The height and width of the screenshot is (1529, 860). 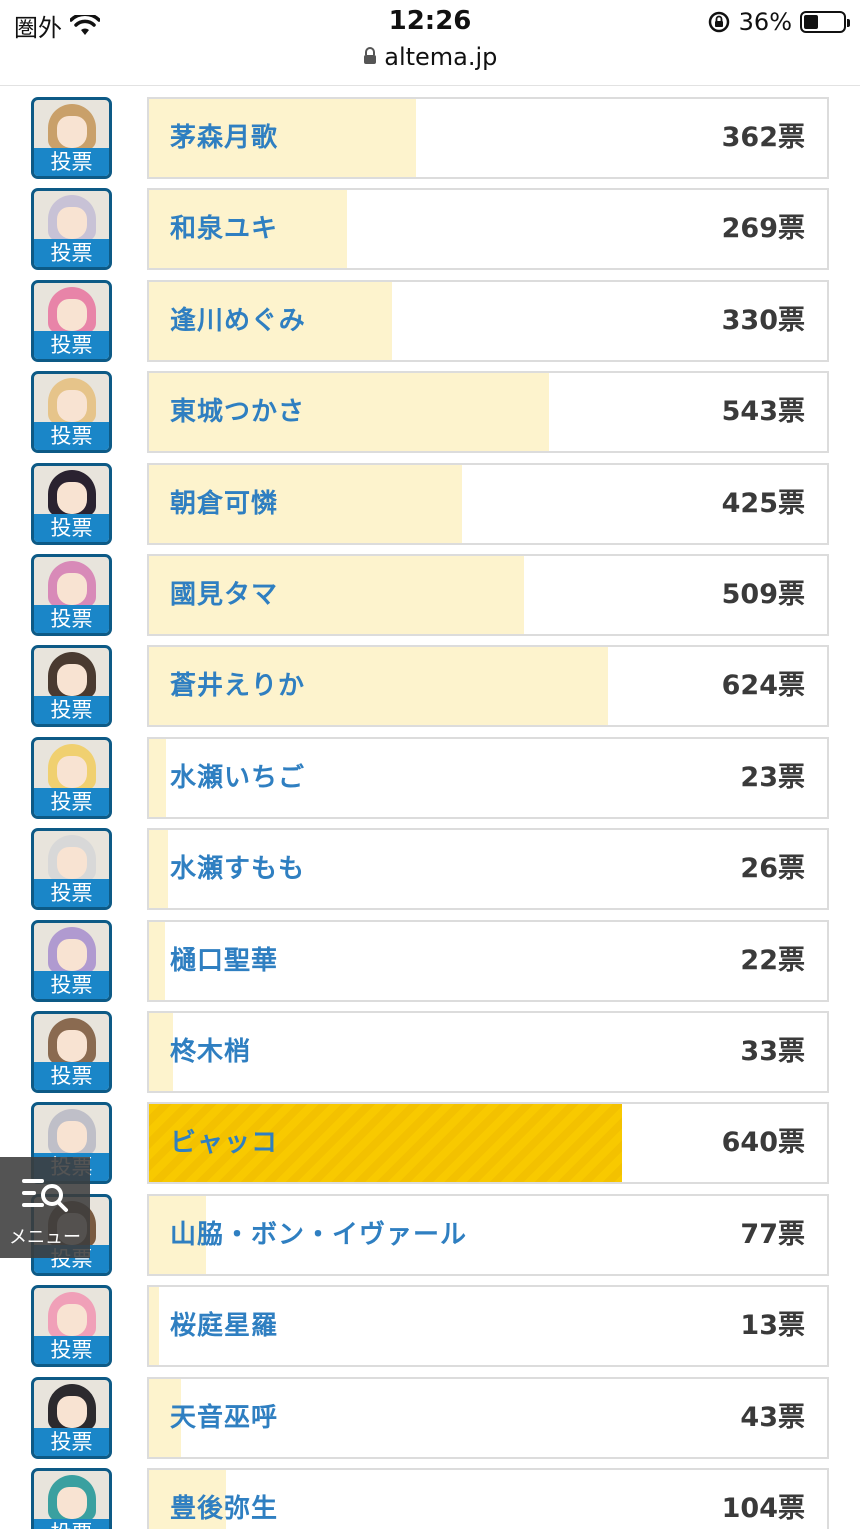 What do you see at coordinates (488, 229) in the screenshot?
I see `vote-bar: 和泉ユキ 269票` at bounding box center [488, 229].